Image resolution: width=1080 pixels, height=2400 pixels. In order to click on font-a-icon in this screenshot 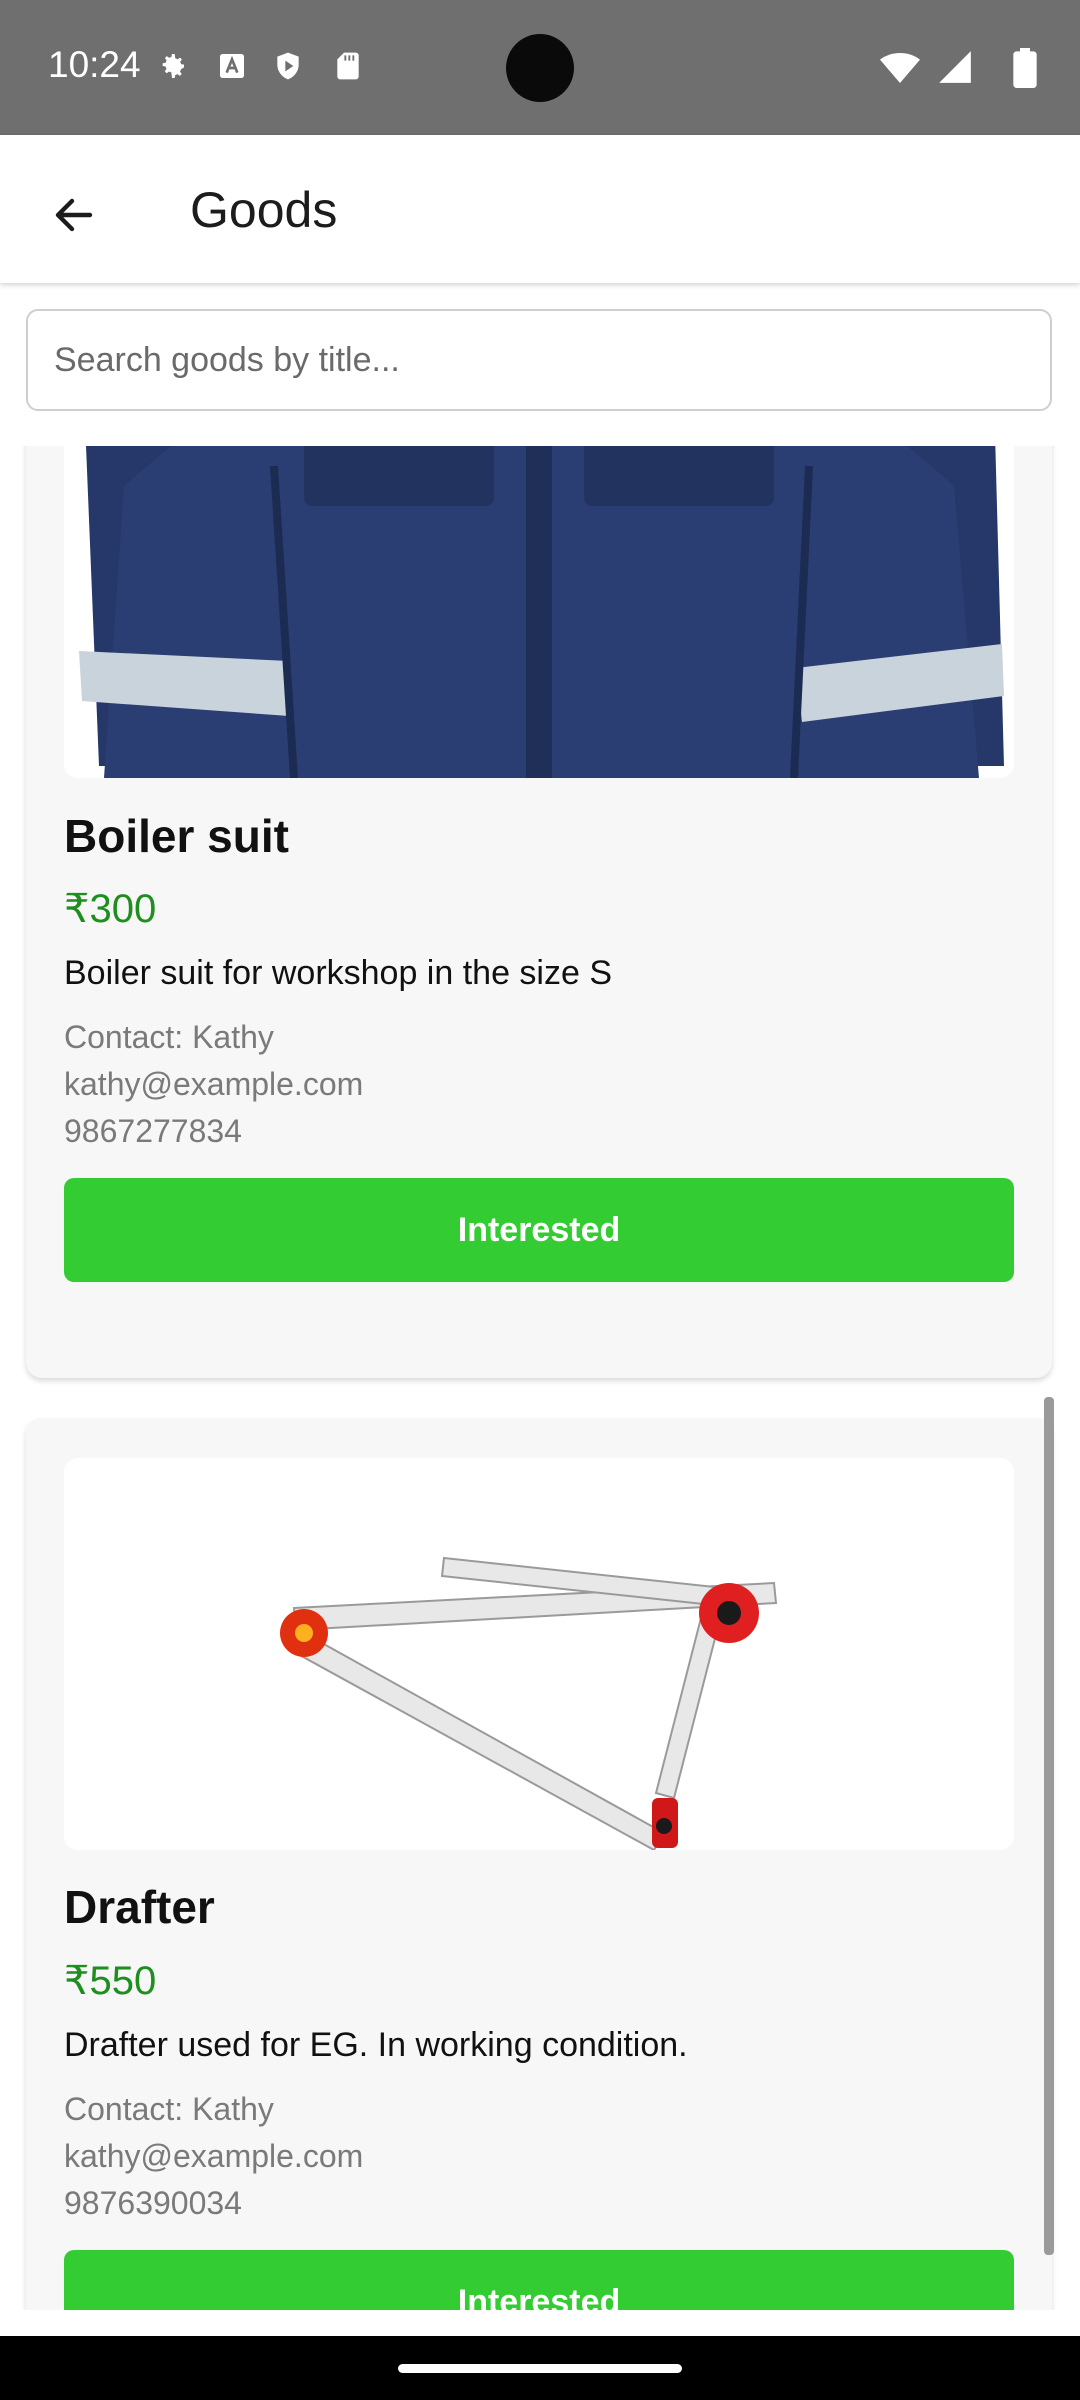, I will do `click(232, 66)`.